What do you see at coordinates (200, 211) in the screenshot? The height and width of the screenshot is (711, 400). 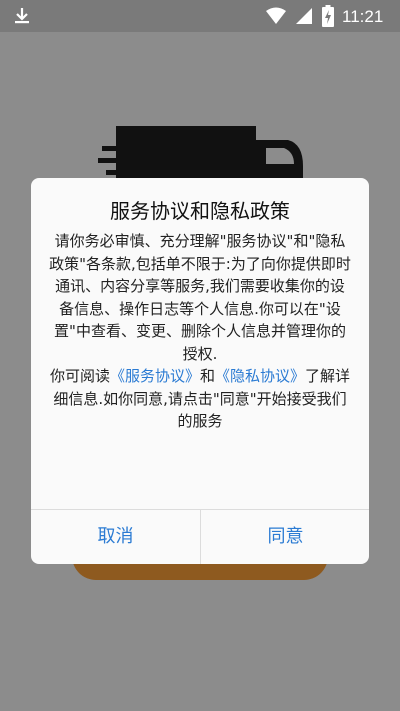 I see `dialog-title: 服务协议和隐私政策` at bounding box center [200, 211].